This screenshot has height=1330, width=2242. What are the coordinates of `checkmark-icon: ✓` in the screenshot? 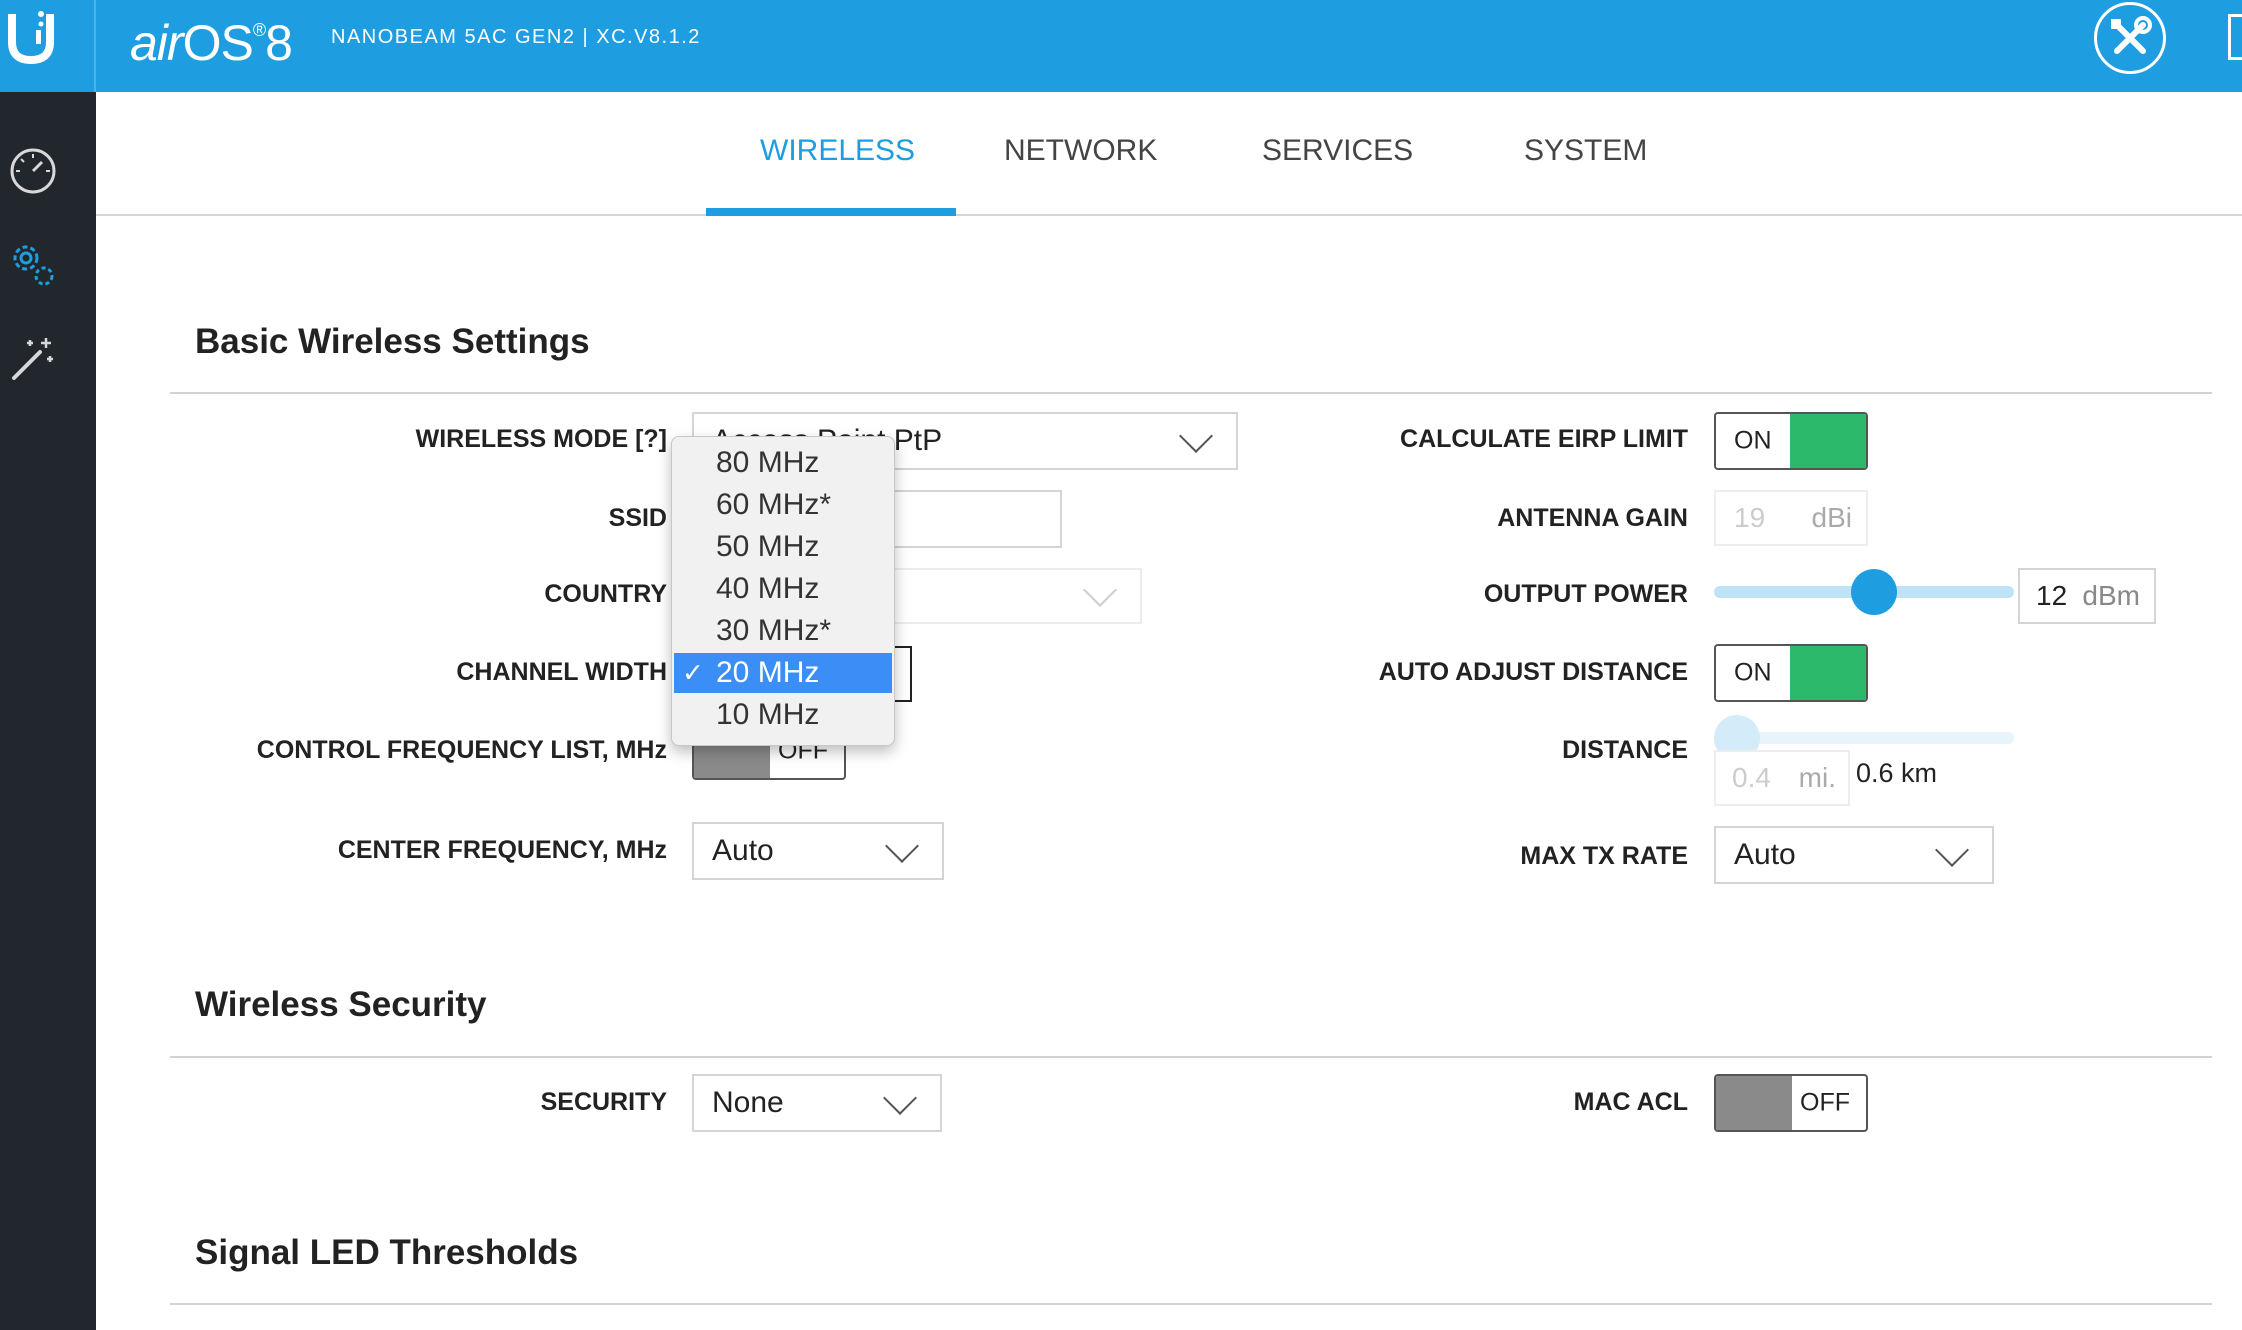 It's located at (693, 672).